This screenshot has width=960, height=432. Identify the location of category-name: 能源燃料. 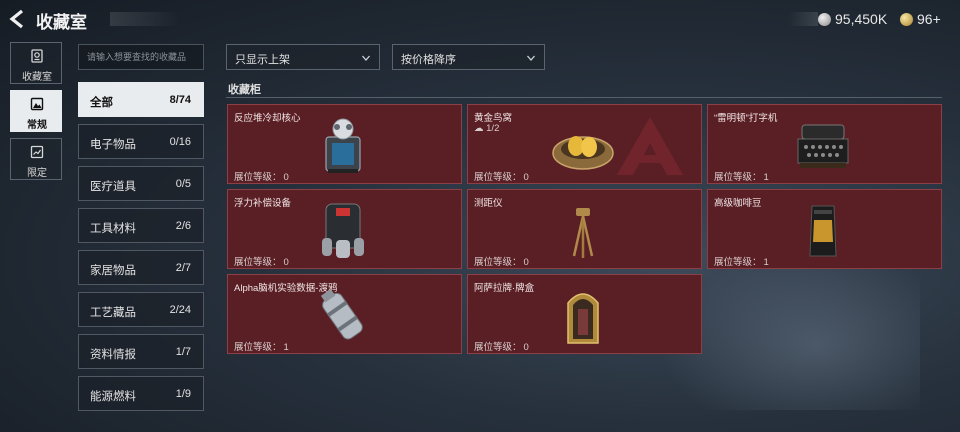
(113, 397).